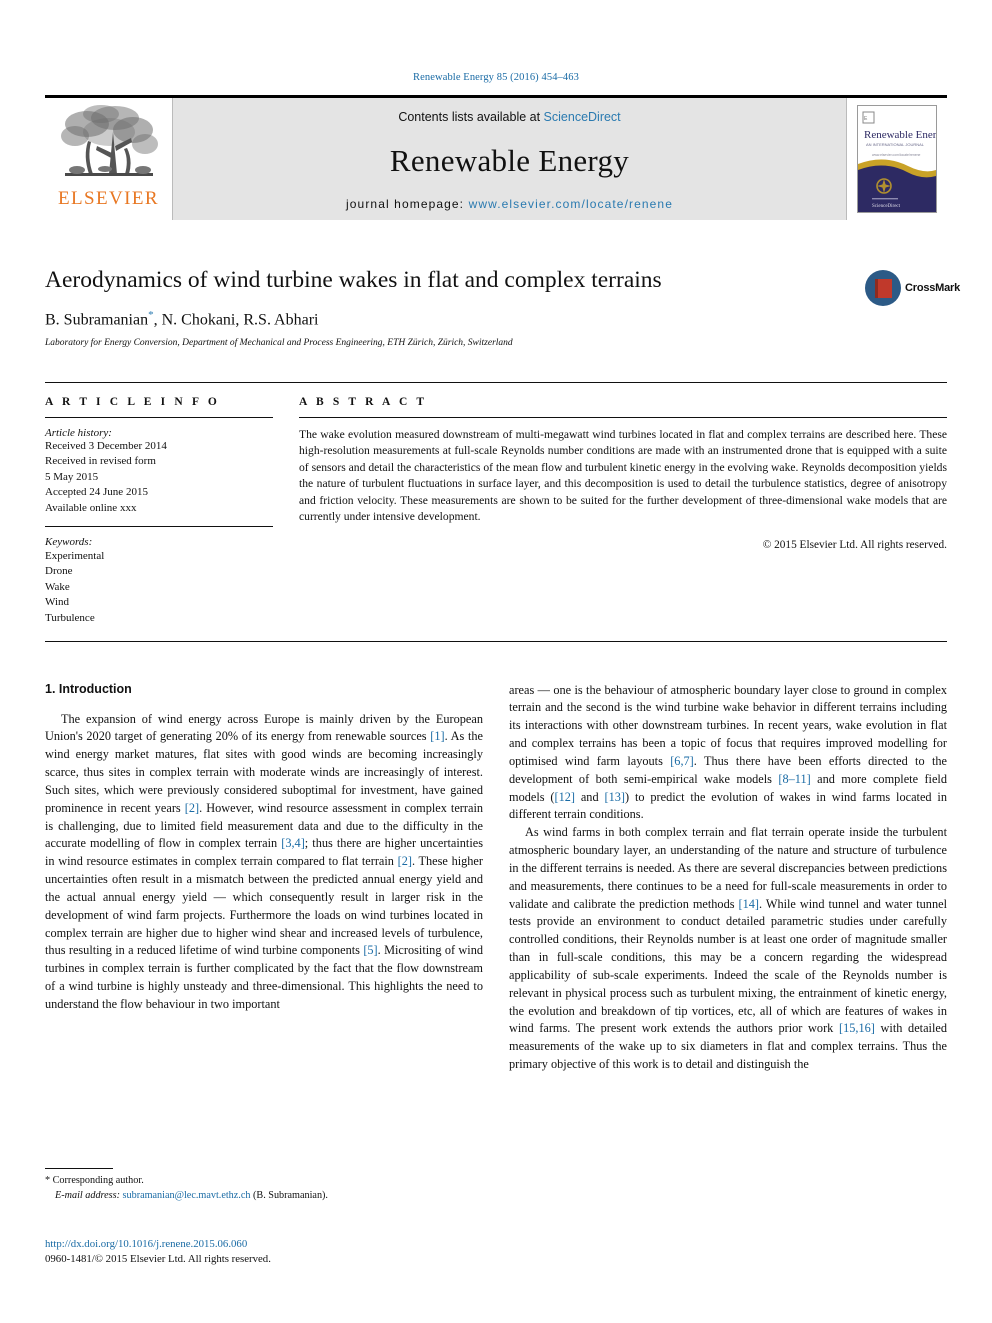 The image size is (992, 1323). What do you see at coordinates (100, 461) in the screenshot?
I see `article-history-item: Received in revised form` at bounding box center [100, 461].